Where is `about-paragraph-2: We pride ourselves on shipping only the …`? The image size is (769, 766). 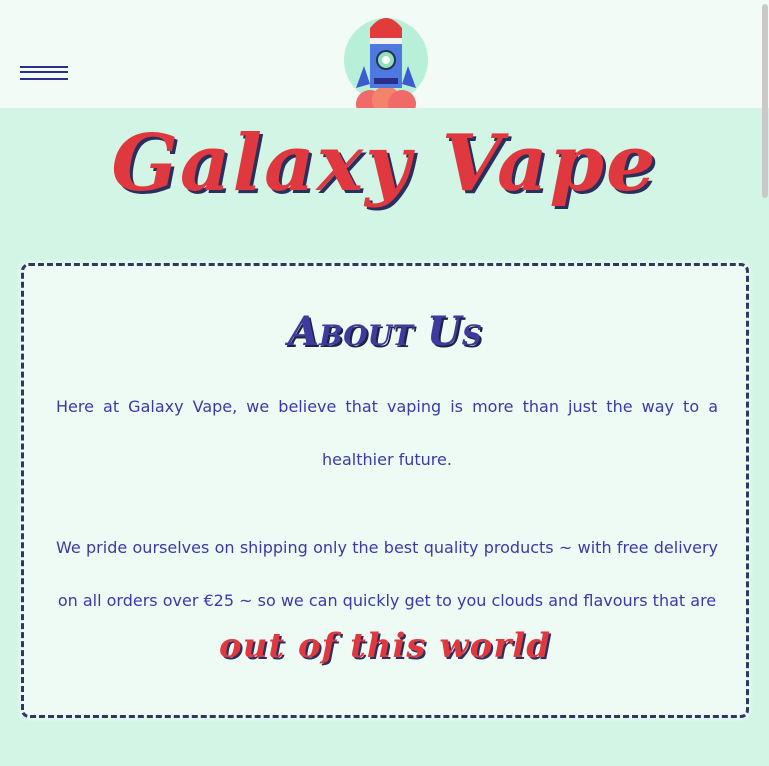
about-paragraph-2: We pride ourselves on shipping only the … is located at coordinates (387, 574).